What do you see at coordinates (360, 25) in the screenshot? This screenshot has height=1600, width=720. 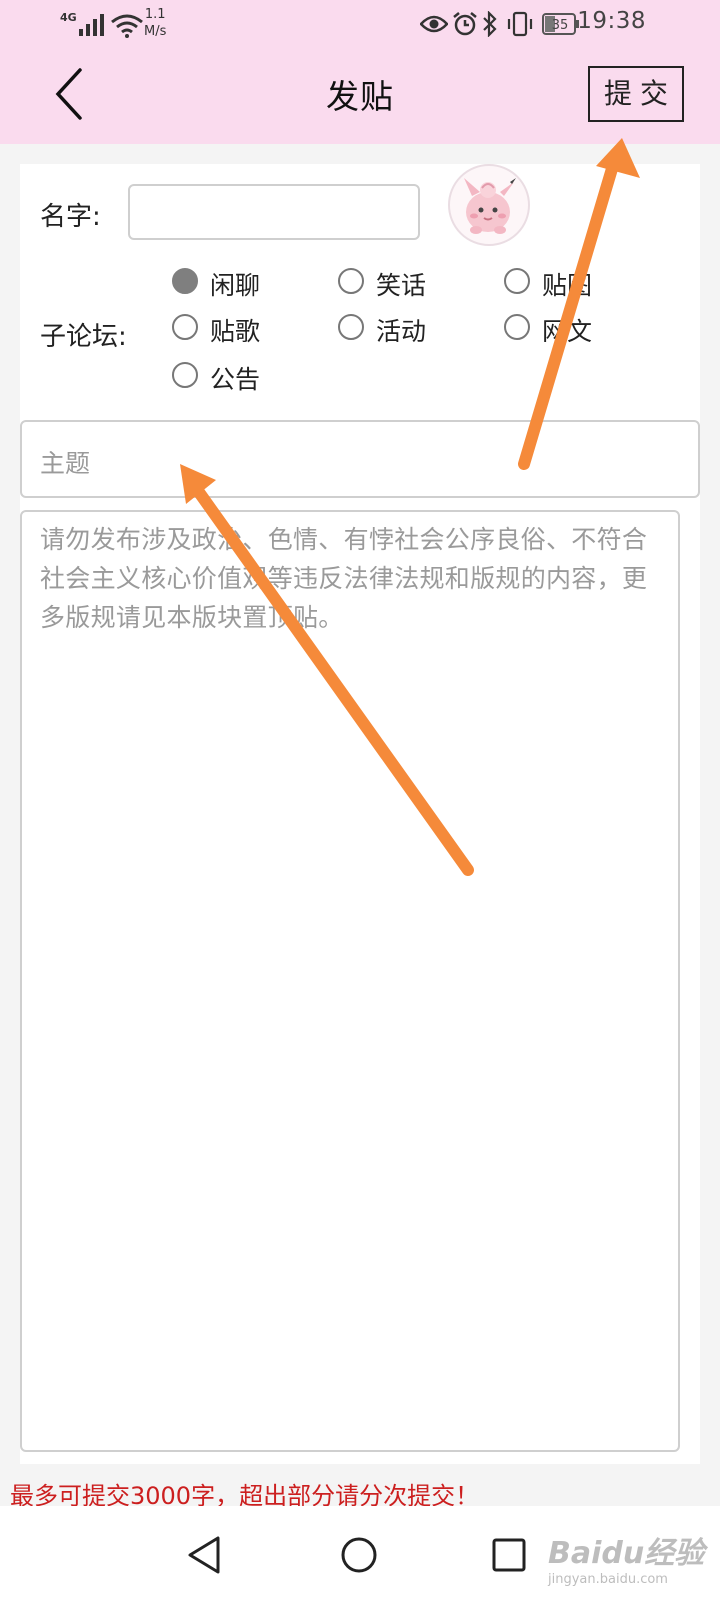 I see `status-bar: 4G 1.1 M/s 35 19:38` at bounding box center [360, 25].